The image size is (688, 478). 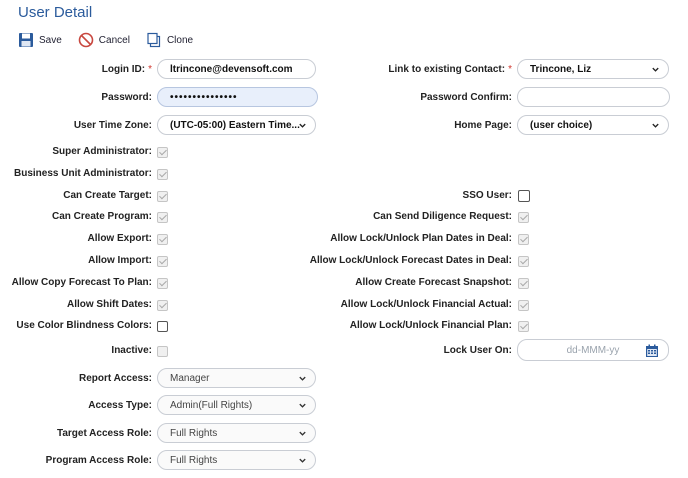 What do you see at coordinates (194, 460) in the screenshot?
I see `program-role-value: Full Rights` at bounding box center [194, 460].